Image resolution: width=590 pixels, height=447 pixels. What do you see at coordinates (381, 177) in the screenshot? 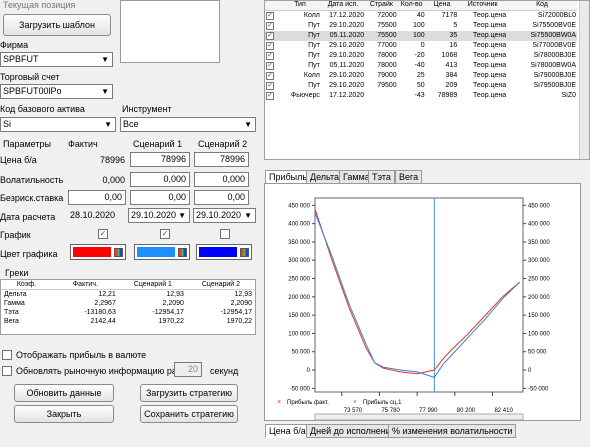
I see `tab-theta: Тэта` at bounding box center [381, 177].